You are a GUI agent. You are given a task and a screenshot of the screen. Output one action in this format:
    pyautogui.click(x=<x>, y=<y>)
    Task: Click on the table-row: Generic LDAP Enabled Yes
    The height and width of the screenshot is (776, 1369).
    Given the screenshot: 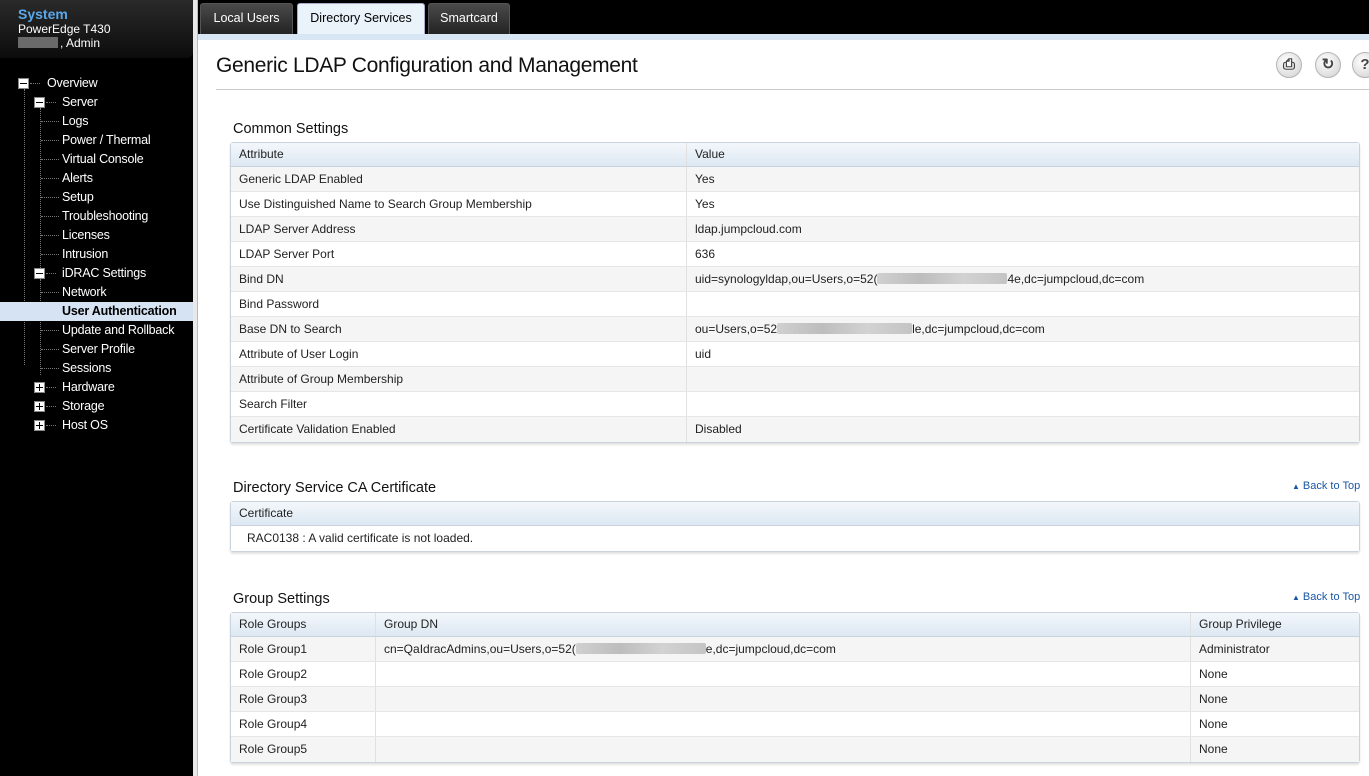 What is the action you would take?
    pyautogui.click(x=795, y=179)
    